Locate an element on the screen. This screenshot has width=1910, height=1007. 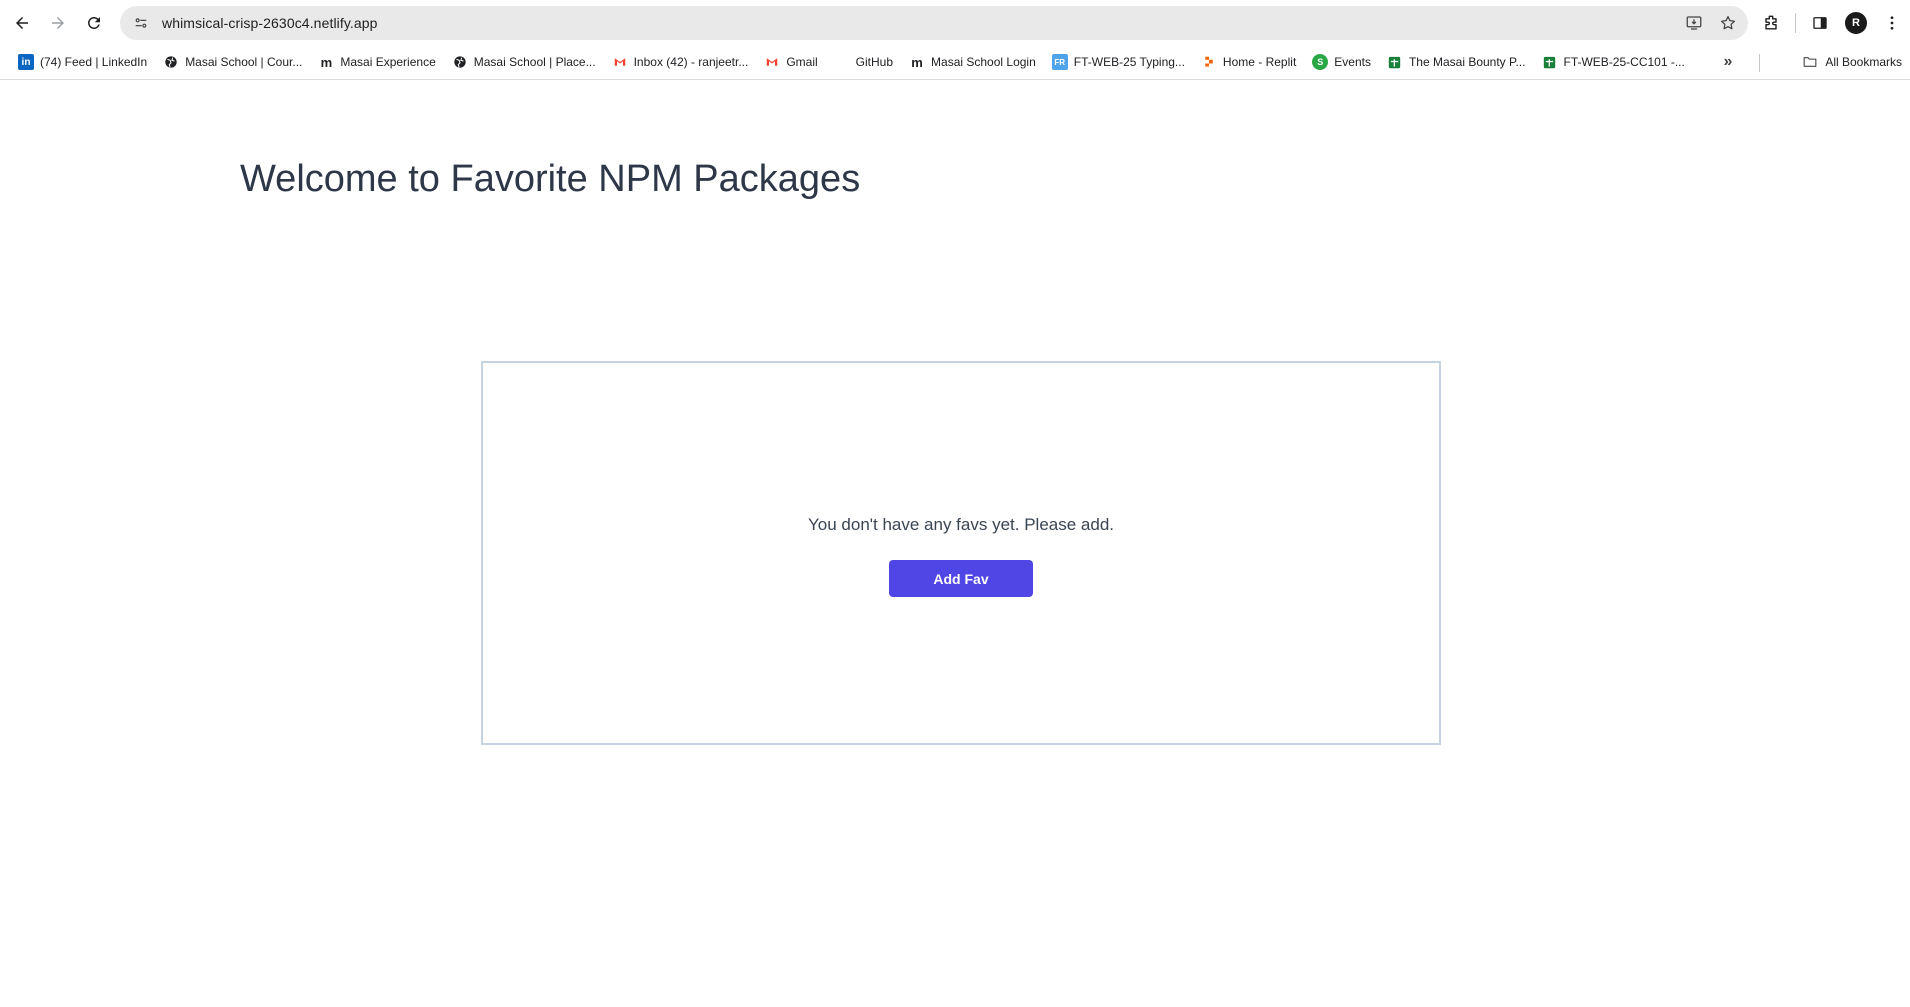
bookmark-events: S Events is located at coordinates (1341, 62).